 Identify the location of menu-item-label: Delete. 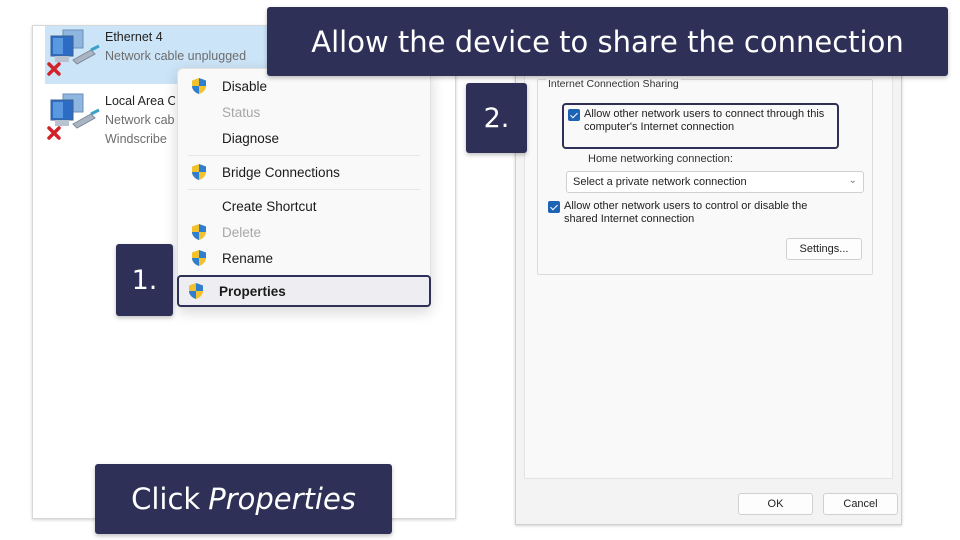
(242, 232).